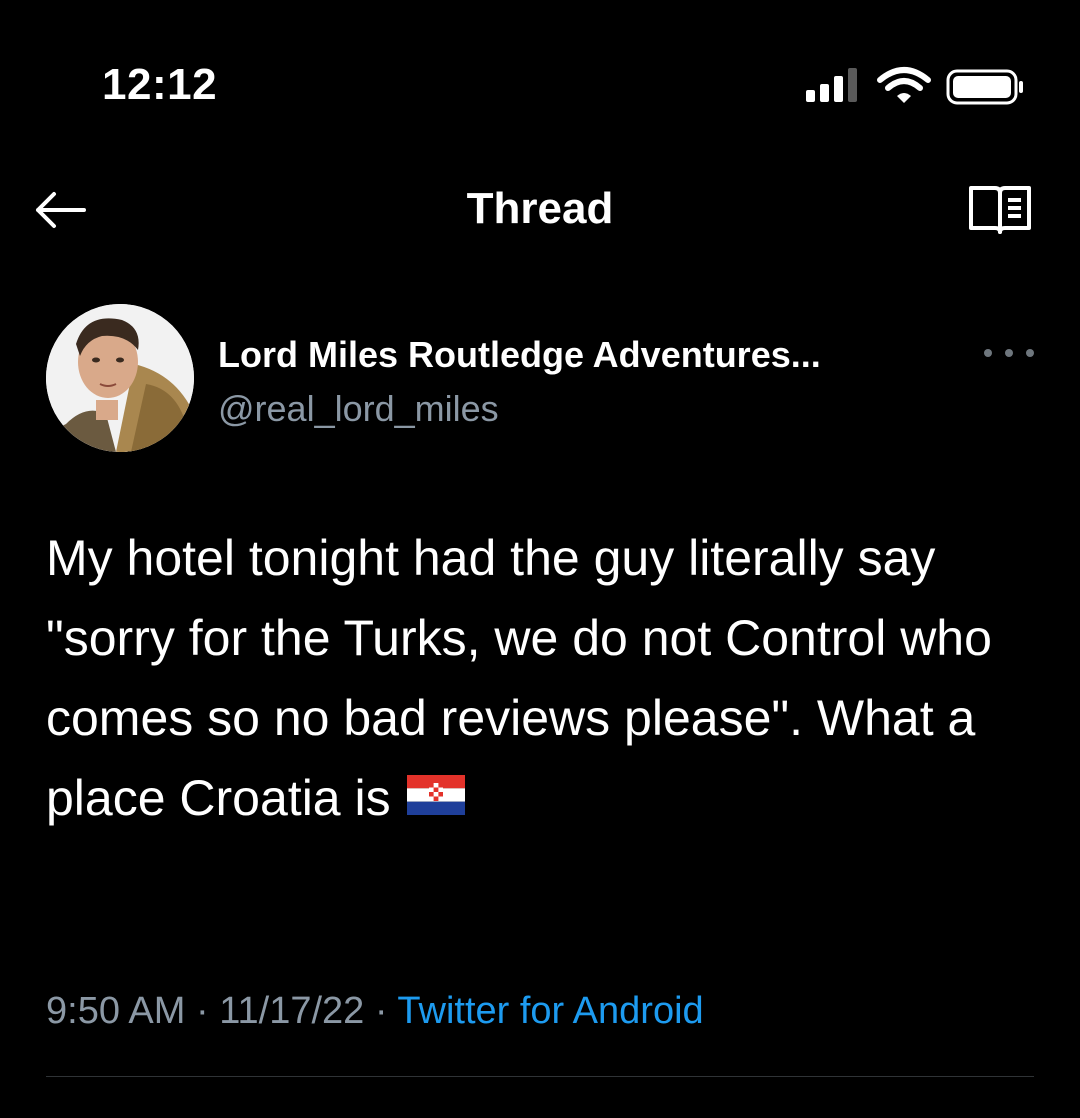  What do you see at coordinates (904, 85) in the screenshot?
I see `wifi-icon` at bounding box center [904, 85].